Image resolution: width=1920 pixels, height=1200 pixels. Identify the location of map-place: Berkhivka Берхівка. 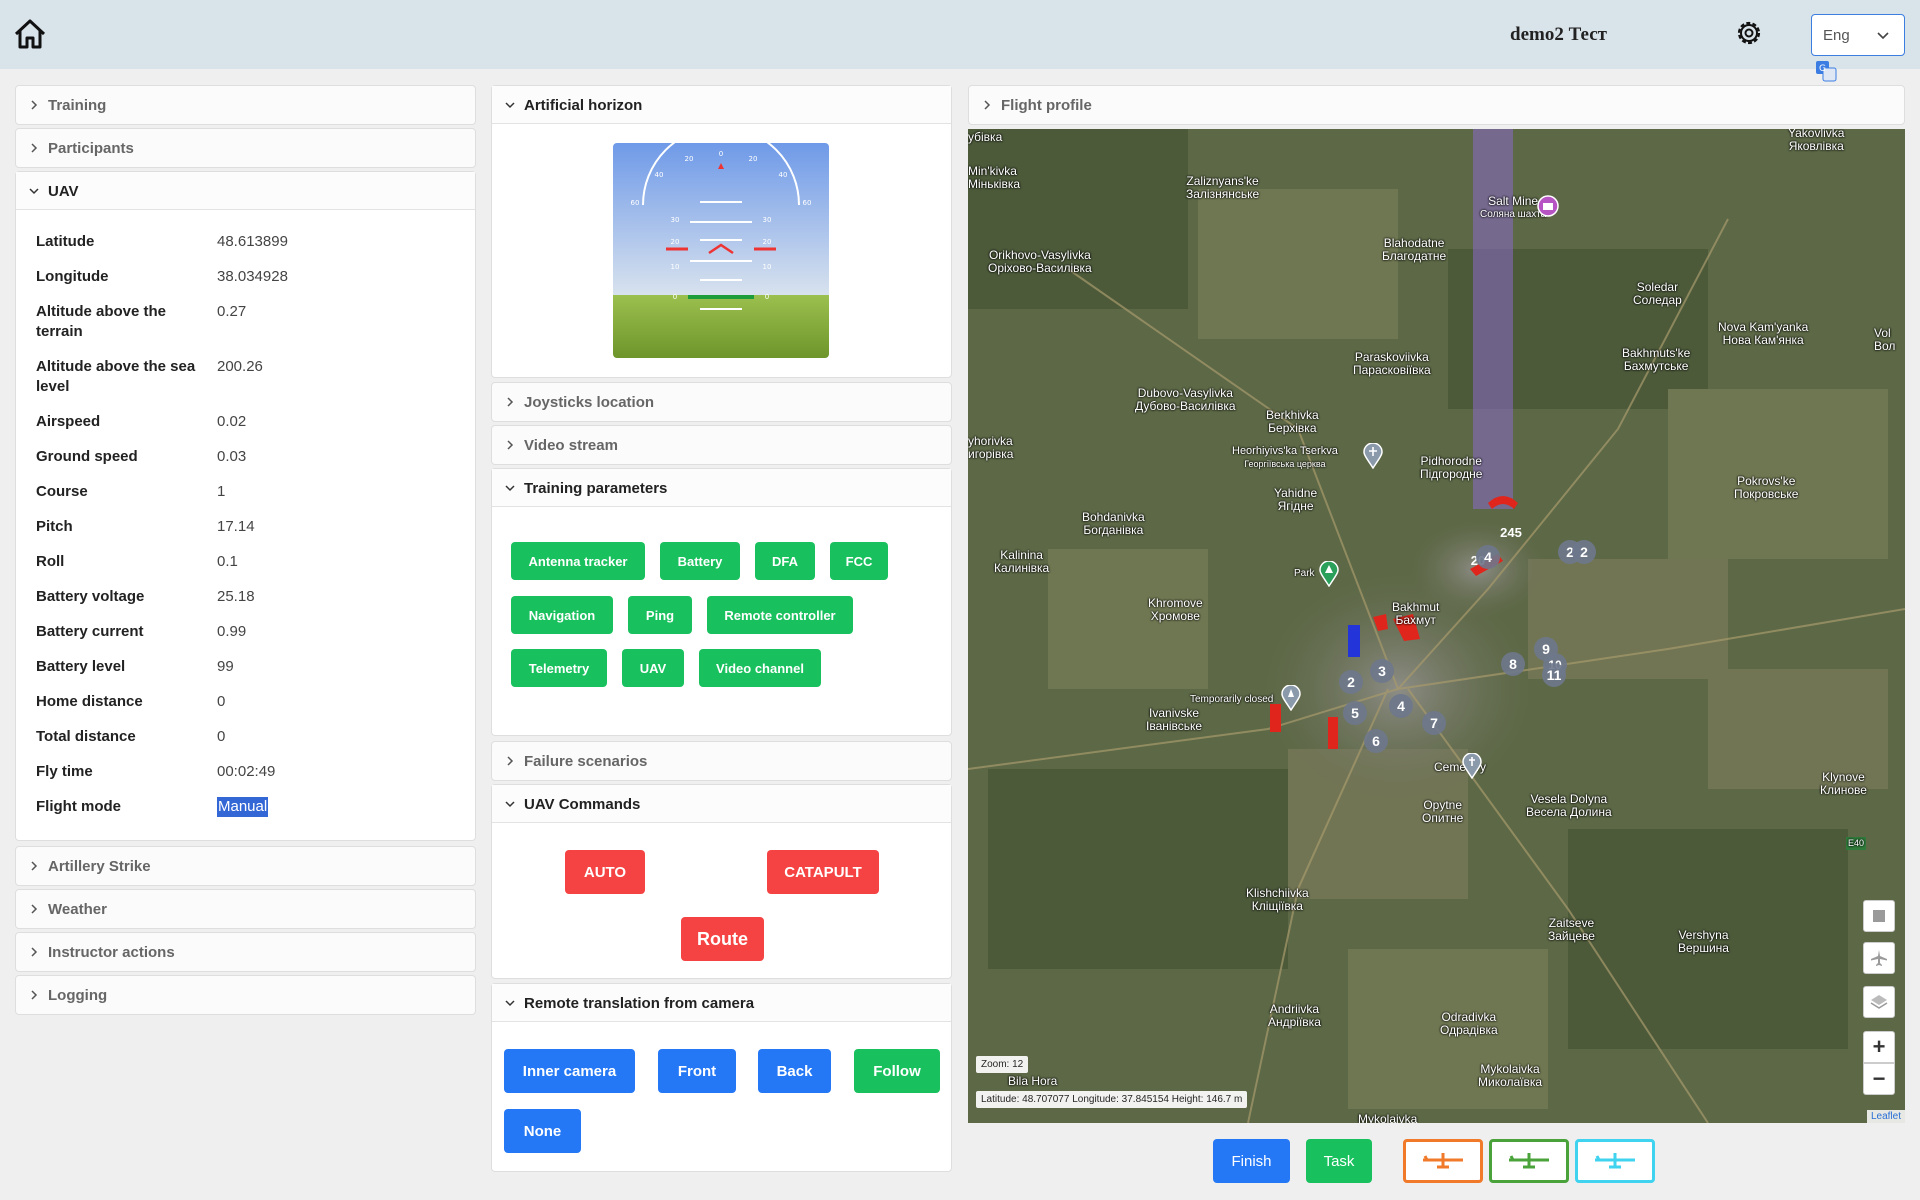
(1292, 421).